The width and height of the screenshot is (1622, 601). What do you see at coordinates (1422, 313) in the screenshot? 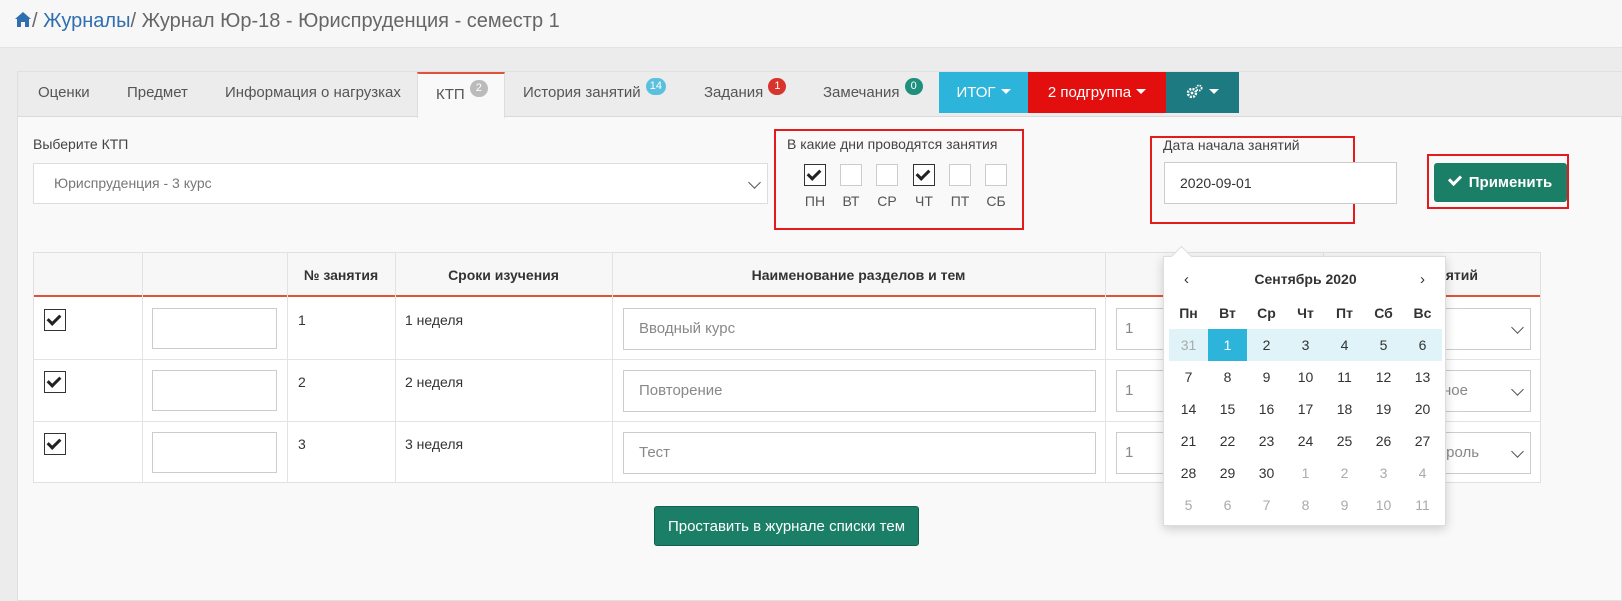
I see `weekday-label: Вс` at bounding box center [1422, 313].